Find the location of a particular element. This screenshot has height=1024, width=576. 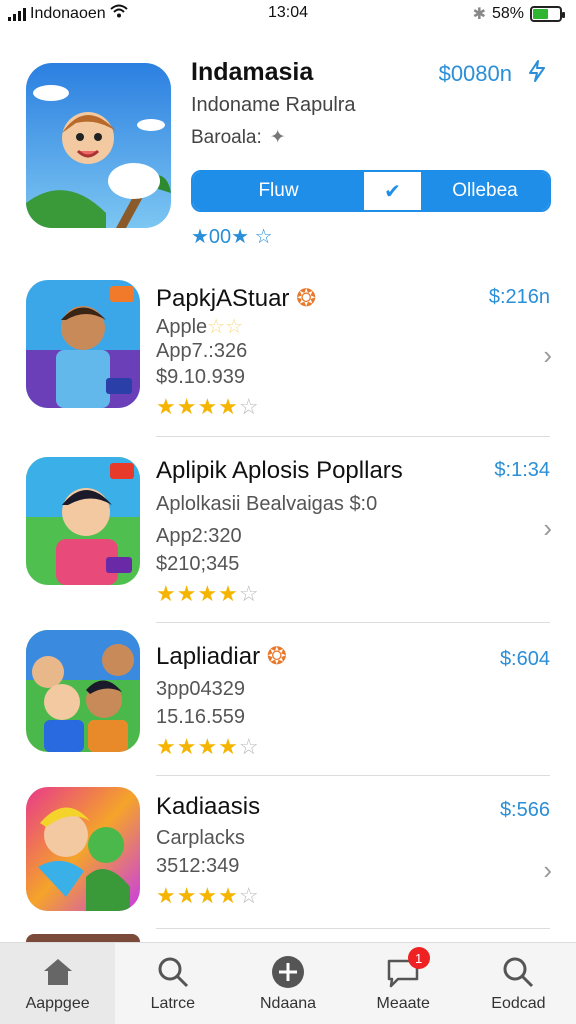

tab-label: Eodcad is located at coordinates (518, 1003).